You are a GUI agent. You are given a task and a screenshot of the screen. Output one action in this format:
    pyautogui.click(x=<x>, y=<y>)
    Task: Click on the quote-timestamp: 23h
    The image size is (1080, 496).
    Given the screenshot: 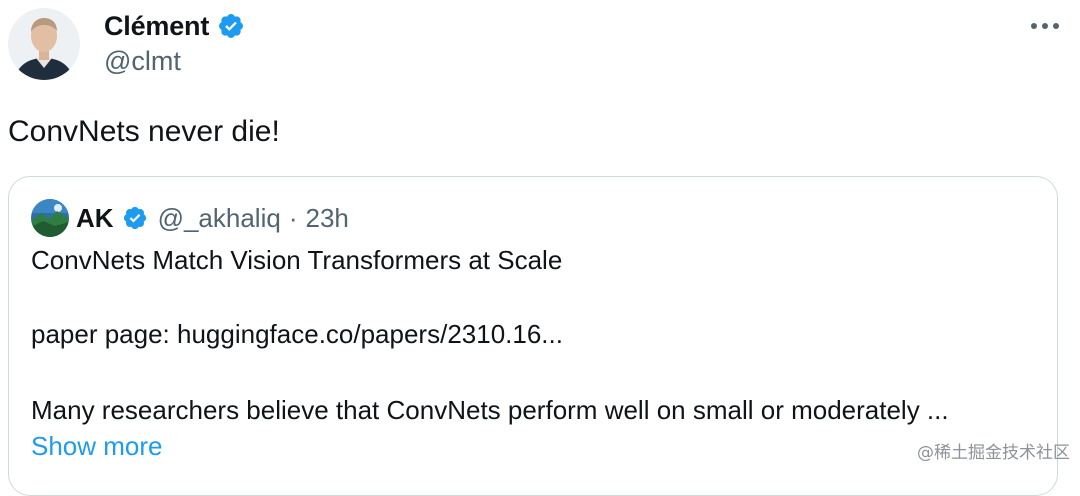 What is the action you would take?
    pyautogui.click(x=326, y=218)
    